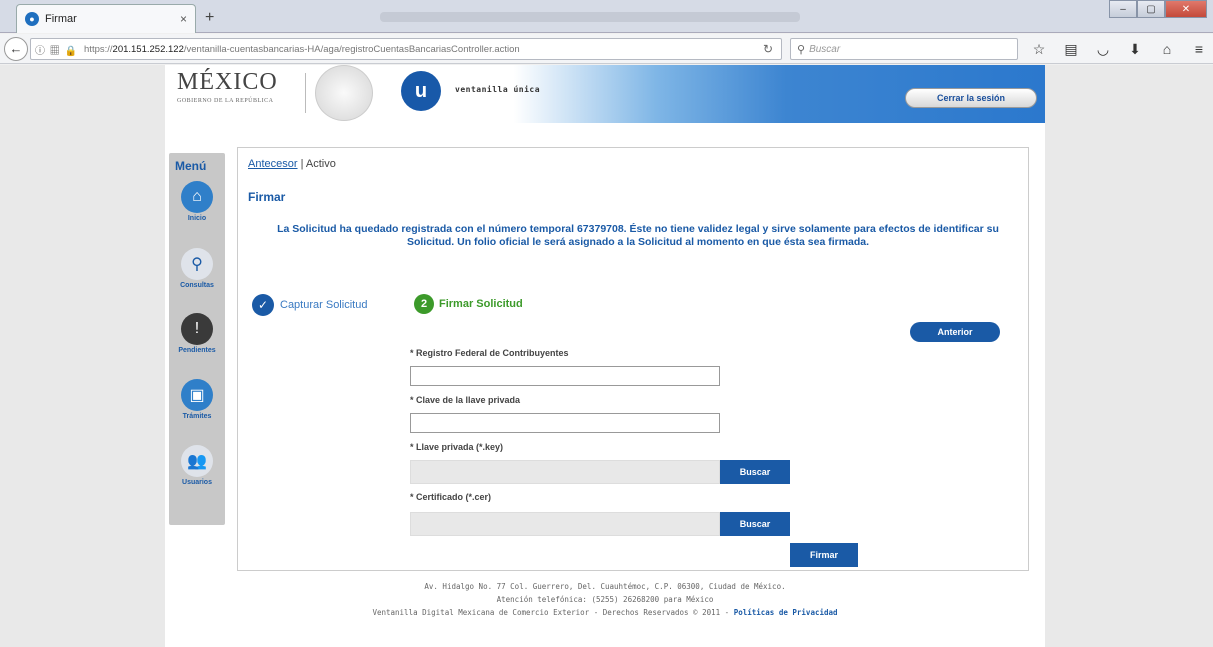 The image size is (1213, 647). I want to click on sidebar-item-pendientes: ! Pendientes, so click(197, 333).